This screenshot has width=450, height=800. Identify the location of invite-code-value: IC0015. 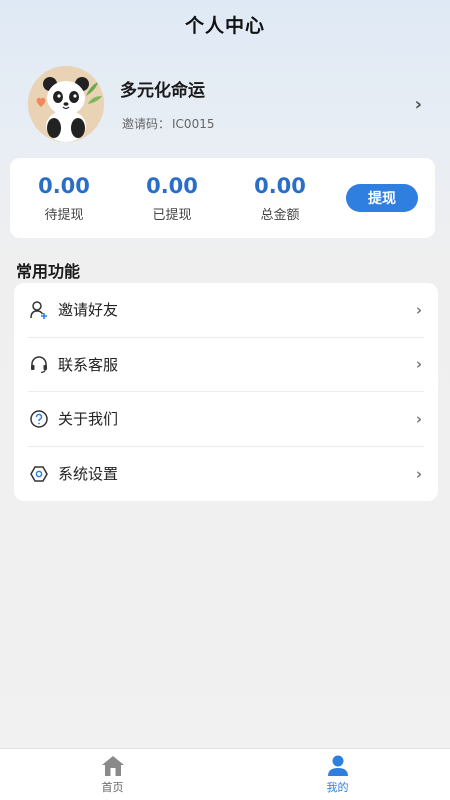
(193, 124).